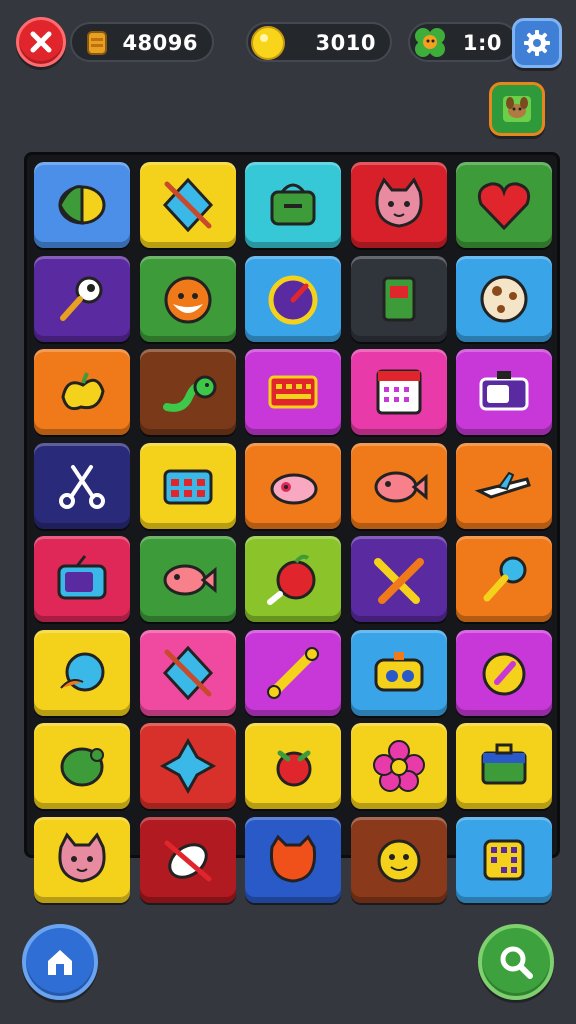 The image size is (576, 1024). I want to click on globe-icon, so click(82, 671).